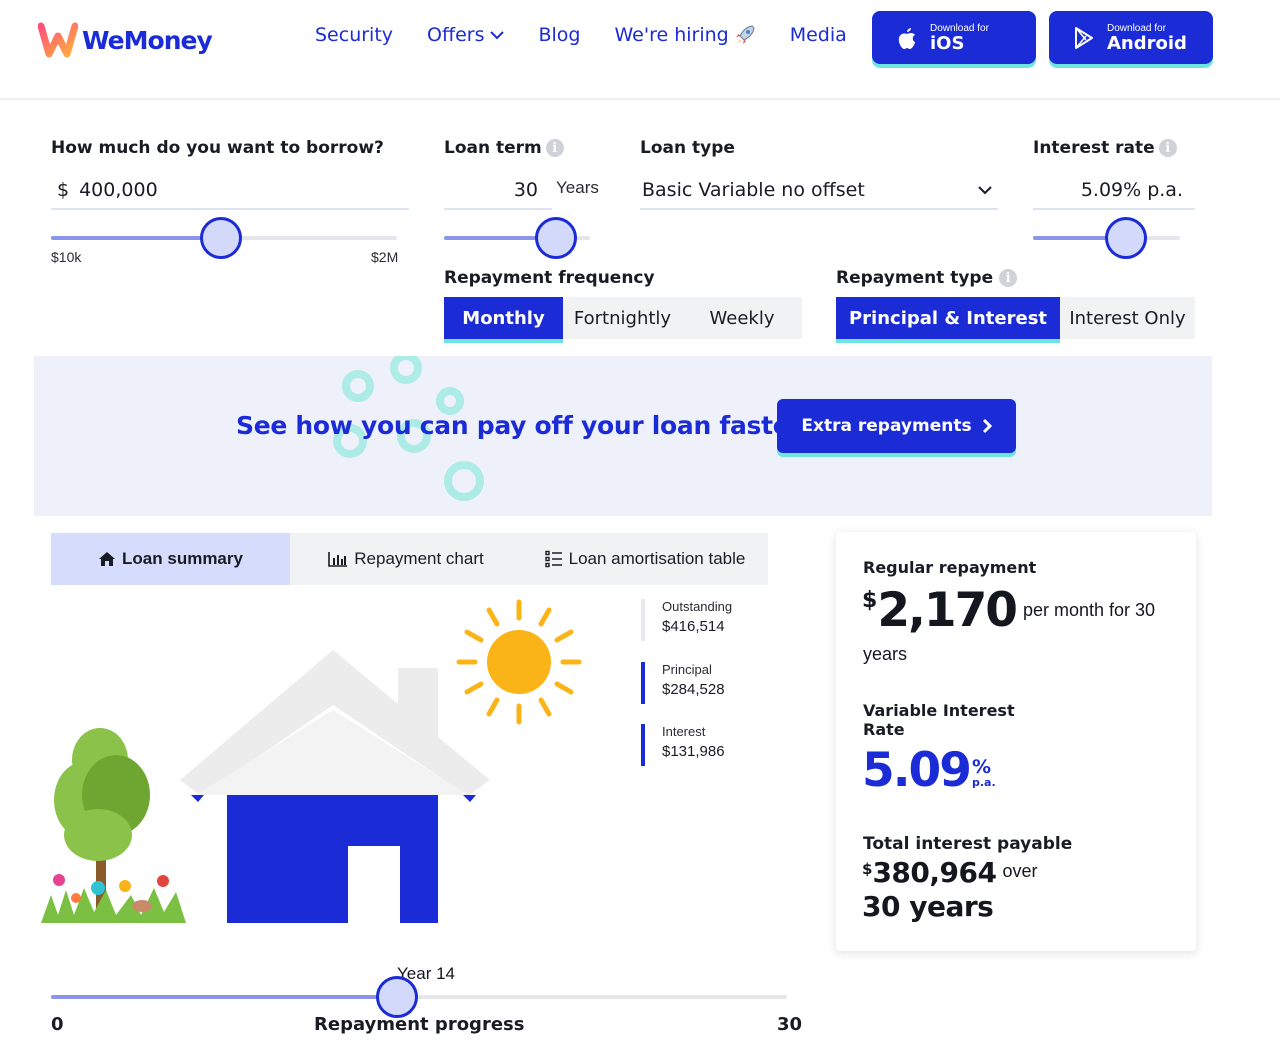 The image size is (1280, 1048). I want to click on repayment-progress-fill, so click(224, 997).